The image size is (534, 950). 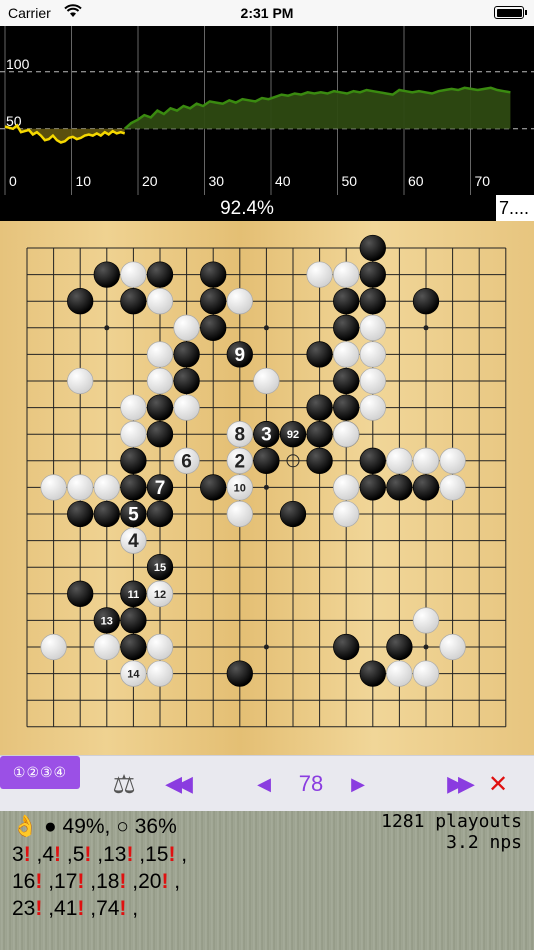 I want to click on graph-x-label: 0, so click(x=13, y=181).